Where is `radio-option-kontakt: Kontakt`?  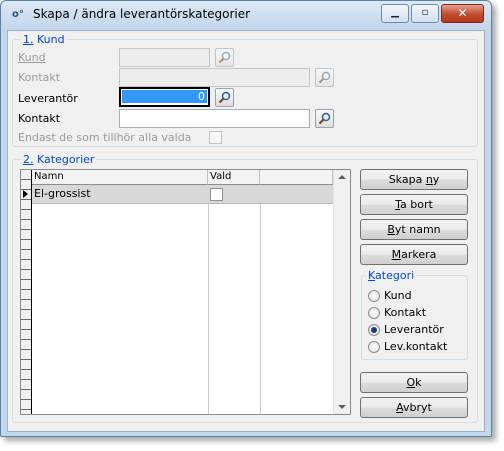
radio-option-kontakt: Kontakt is located at coordinates (416, 313).